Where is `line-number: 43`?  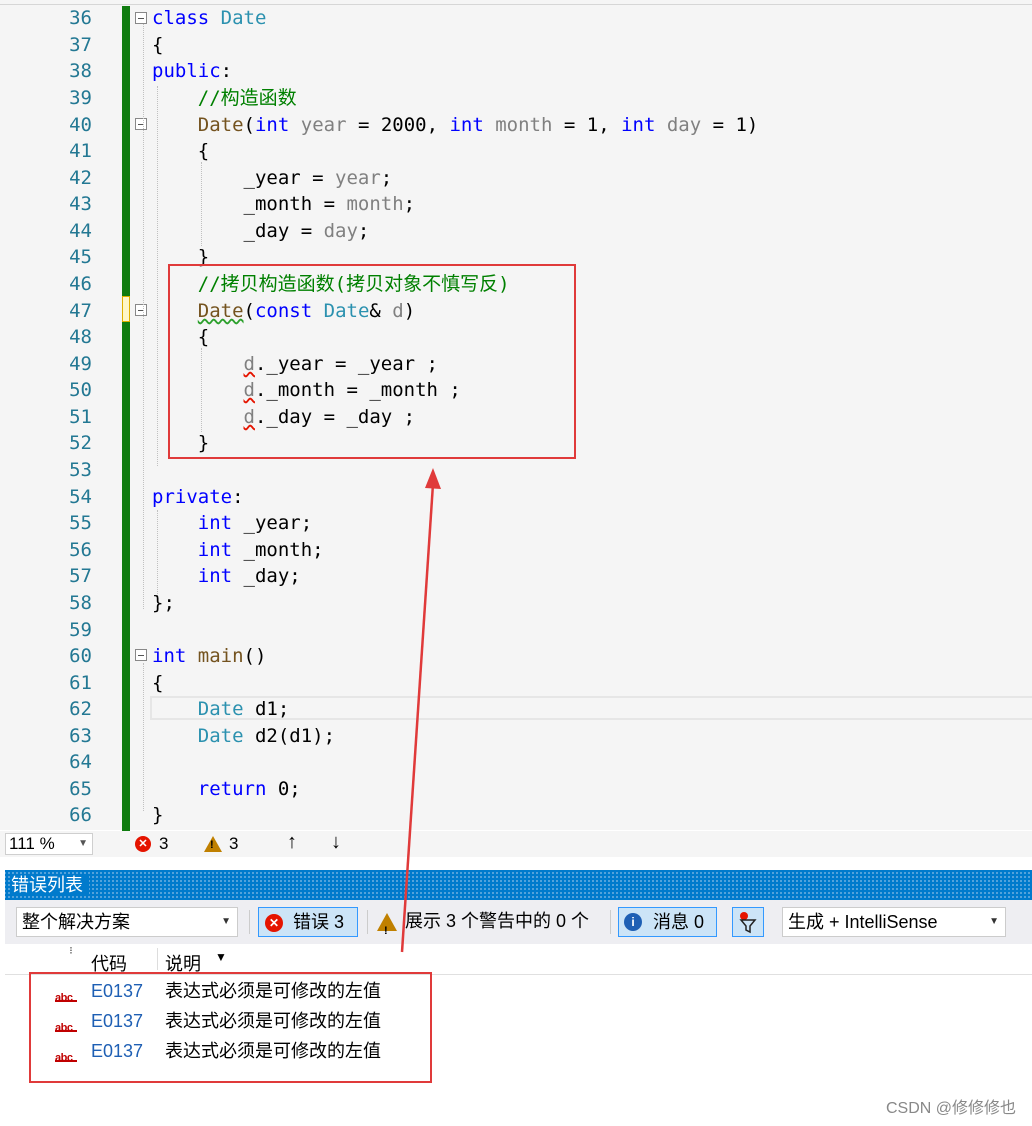 line-number: 43 is located at coordinates (80, 204).